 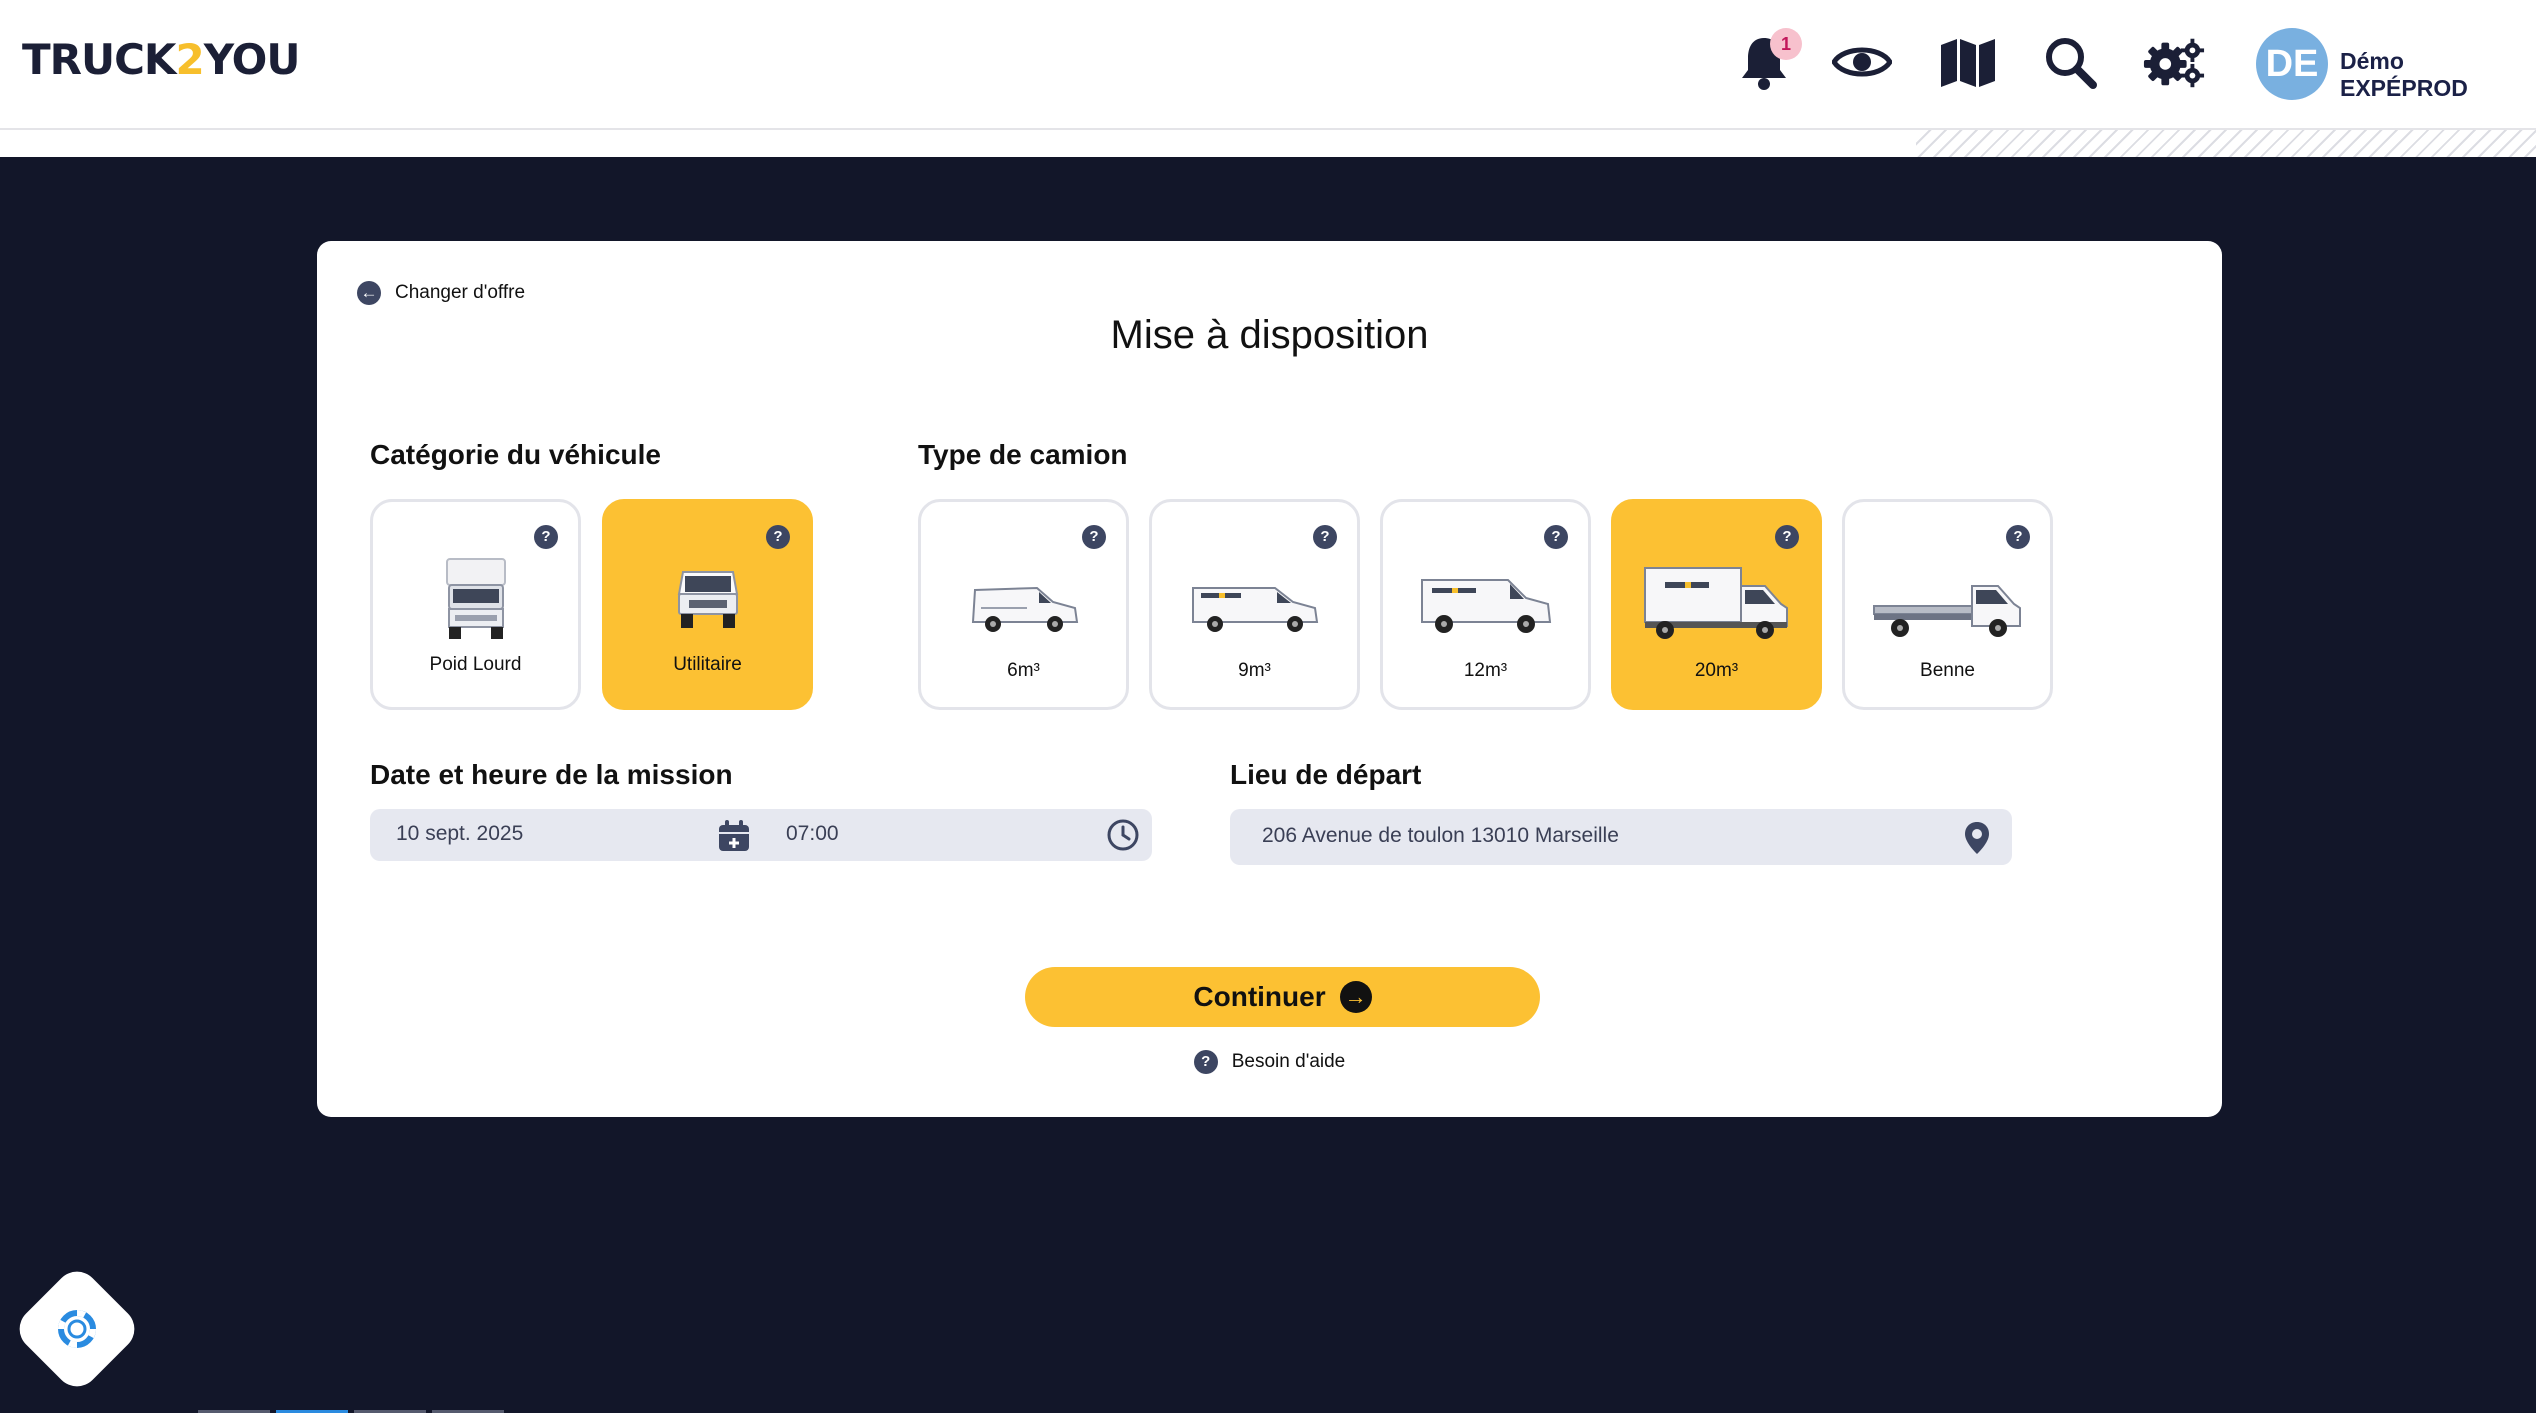 I want to click on map-button, so click(x=1968, y=62).